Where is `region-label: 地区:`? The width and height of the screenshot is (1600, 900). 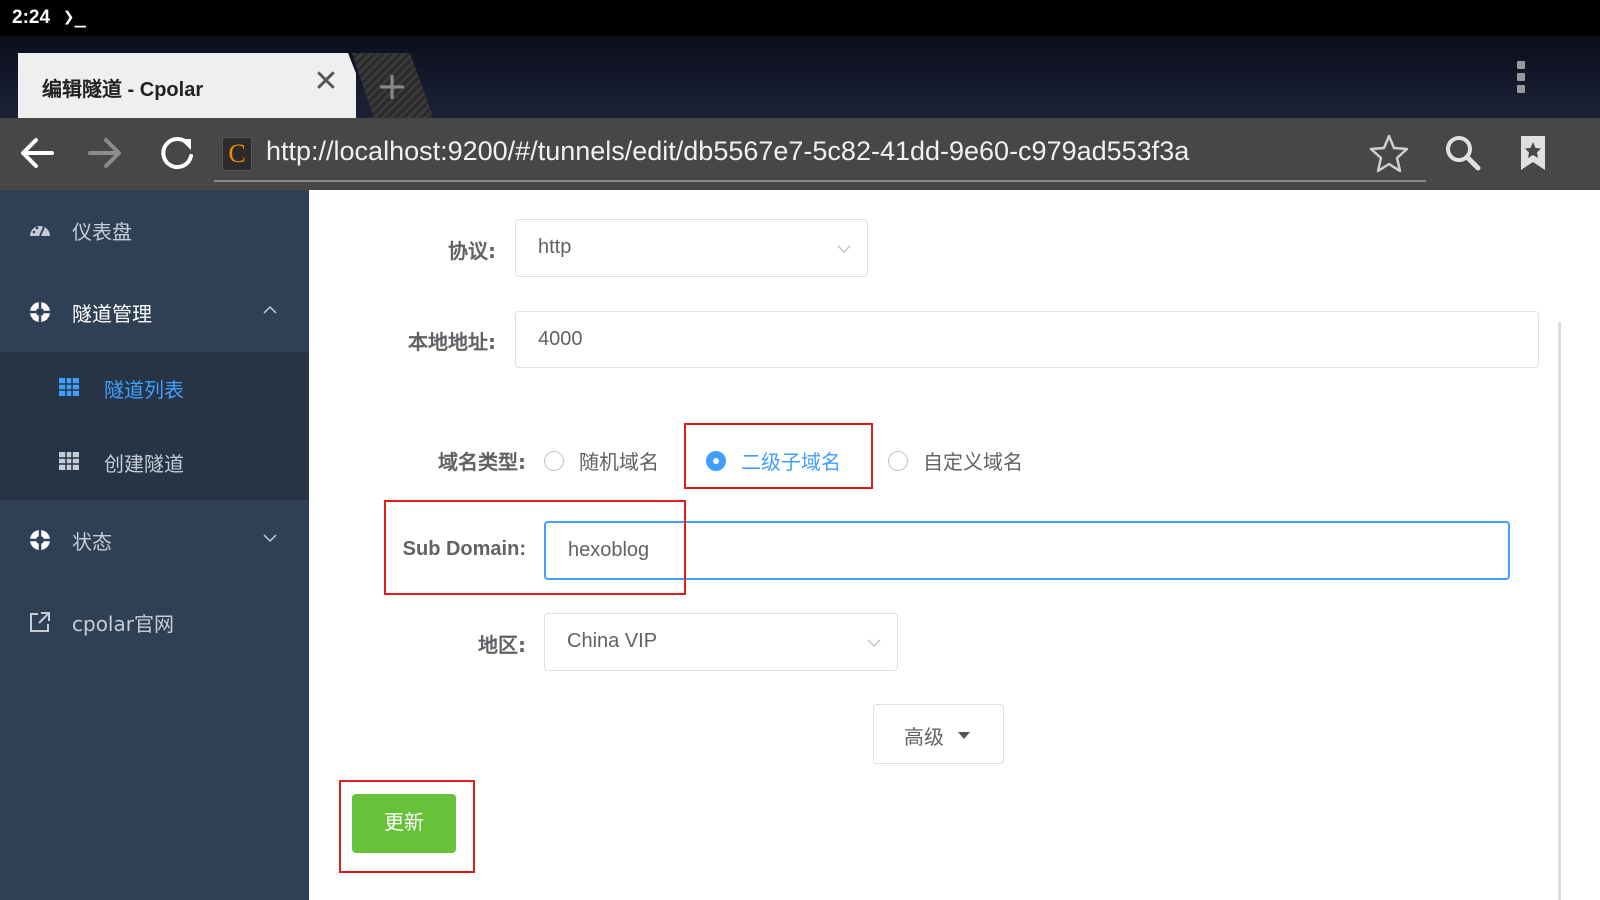 region-label: 地区: is located at coordinates (502, 645).